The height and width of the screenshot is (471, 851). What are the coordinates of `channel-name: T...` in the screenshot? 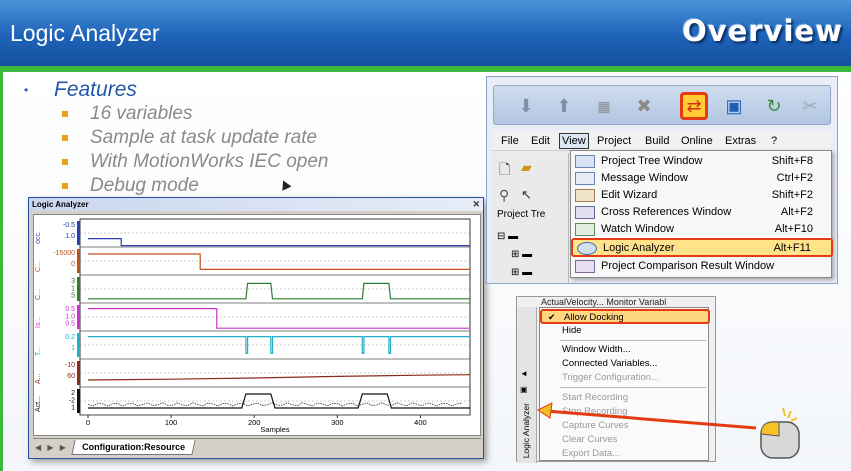 It's located at (38, 351).